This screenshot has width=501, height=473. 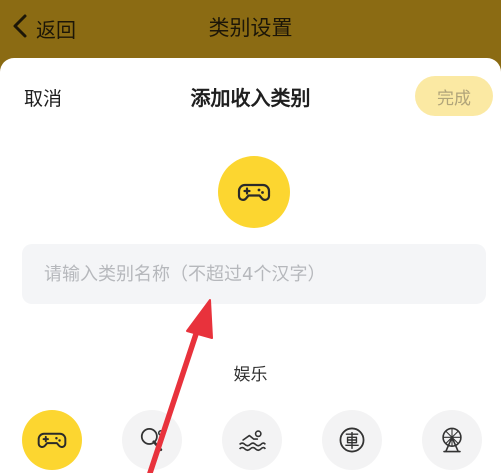 I want to click on icon-option-swimming, so click(x=252, y=440).